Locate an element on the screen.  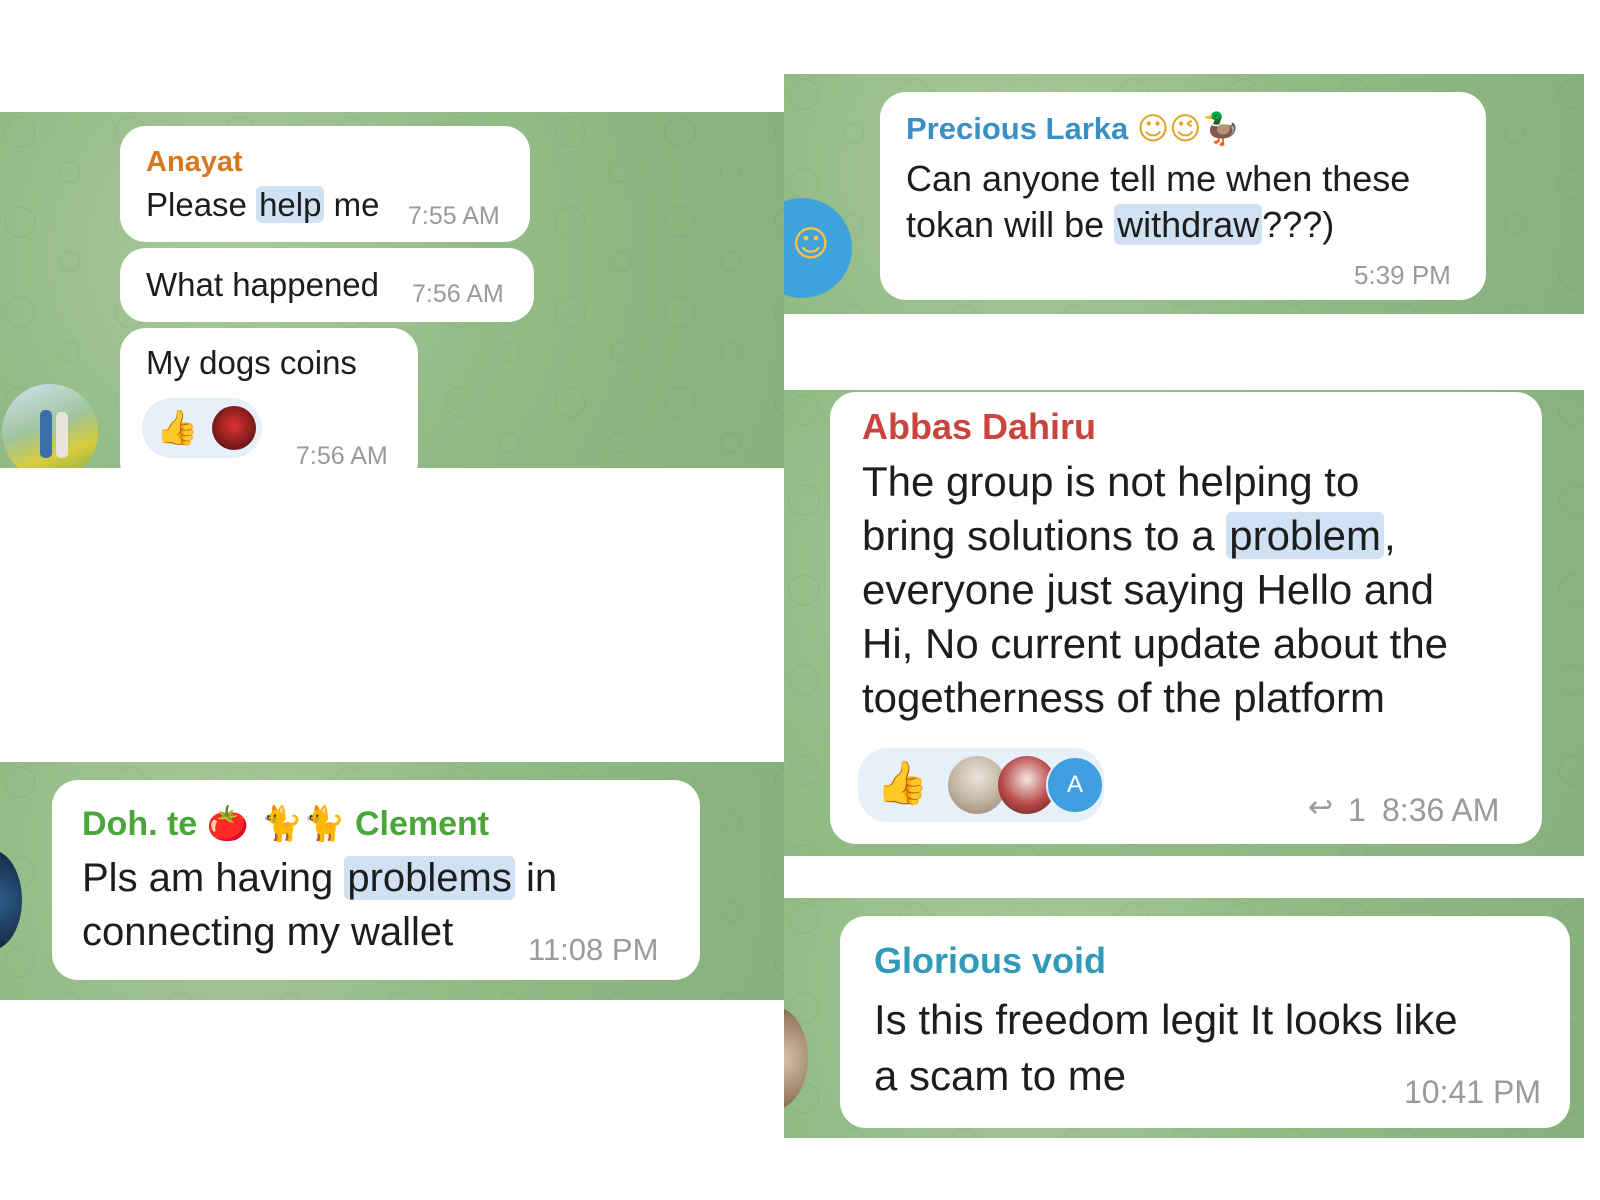
message-text: togetherness of the platform is located at coordinates (1123, 697).